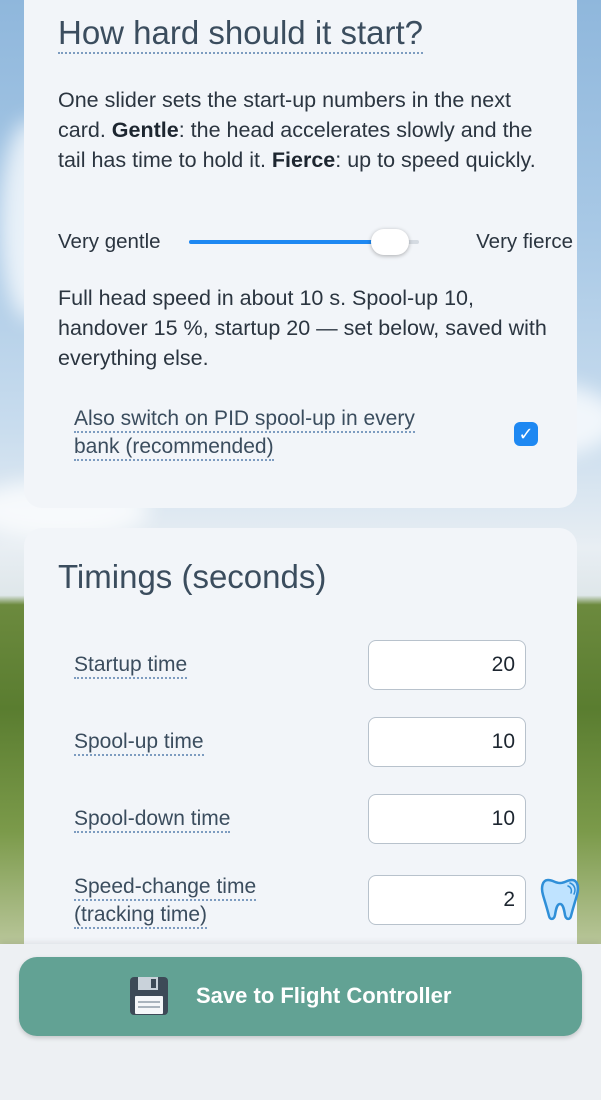 The image size is (601, 1100). Describe the element at coordinates (300, 665) in the screenshot. I see `startup-time-row: Startup time 20` at that location.